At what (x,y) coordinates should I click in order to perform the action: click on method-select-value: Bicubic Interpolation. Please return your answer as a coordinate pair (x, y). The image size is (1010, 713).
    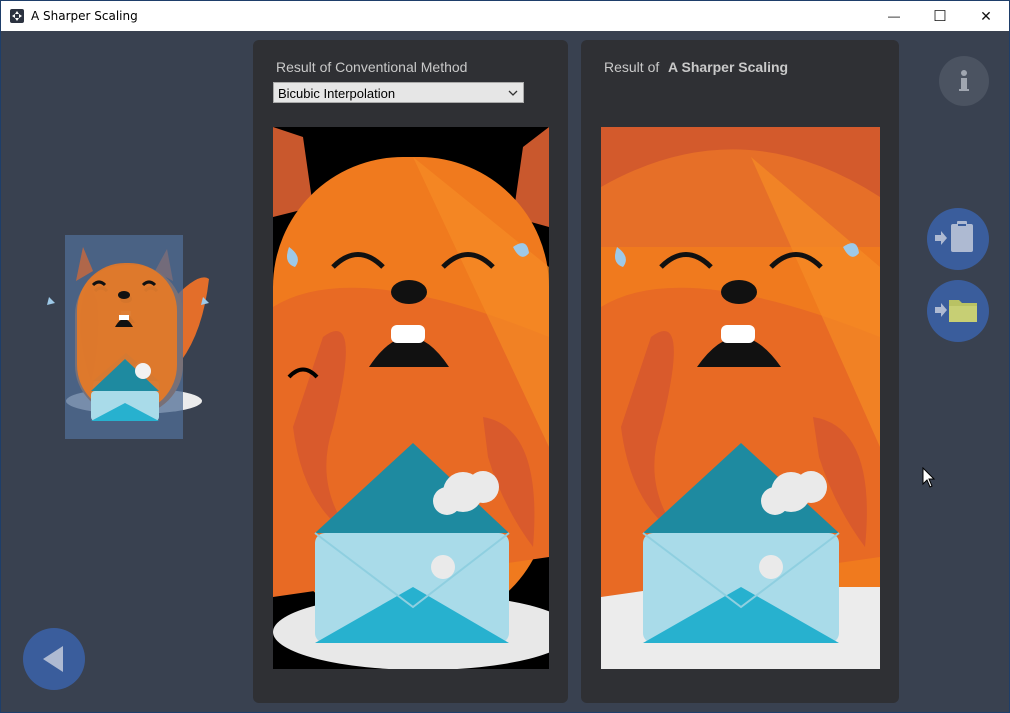
    Looking at the image, I should click on (337, 93).